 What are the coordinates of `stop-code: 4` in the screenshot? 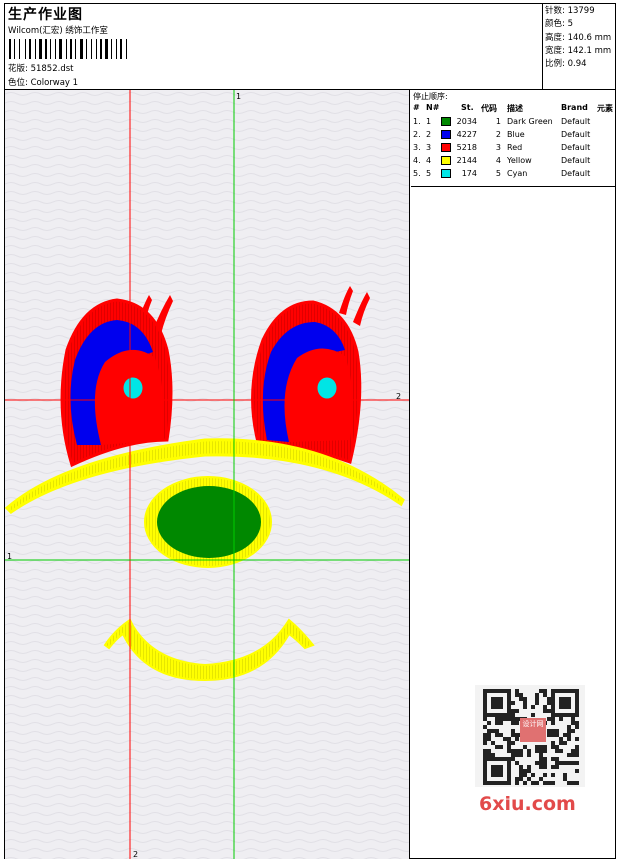 It's located at (498, 160).